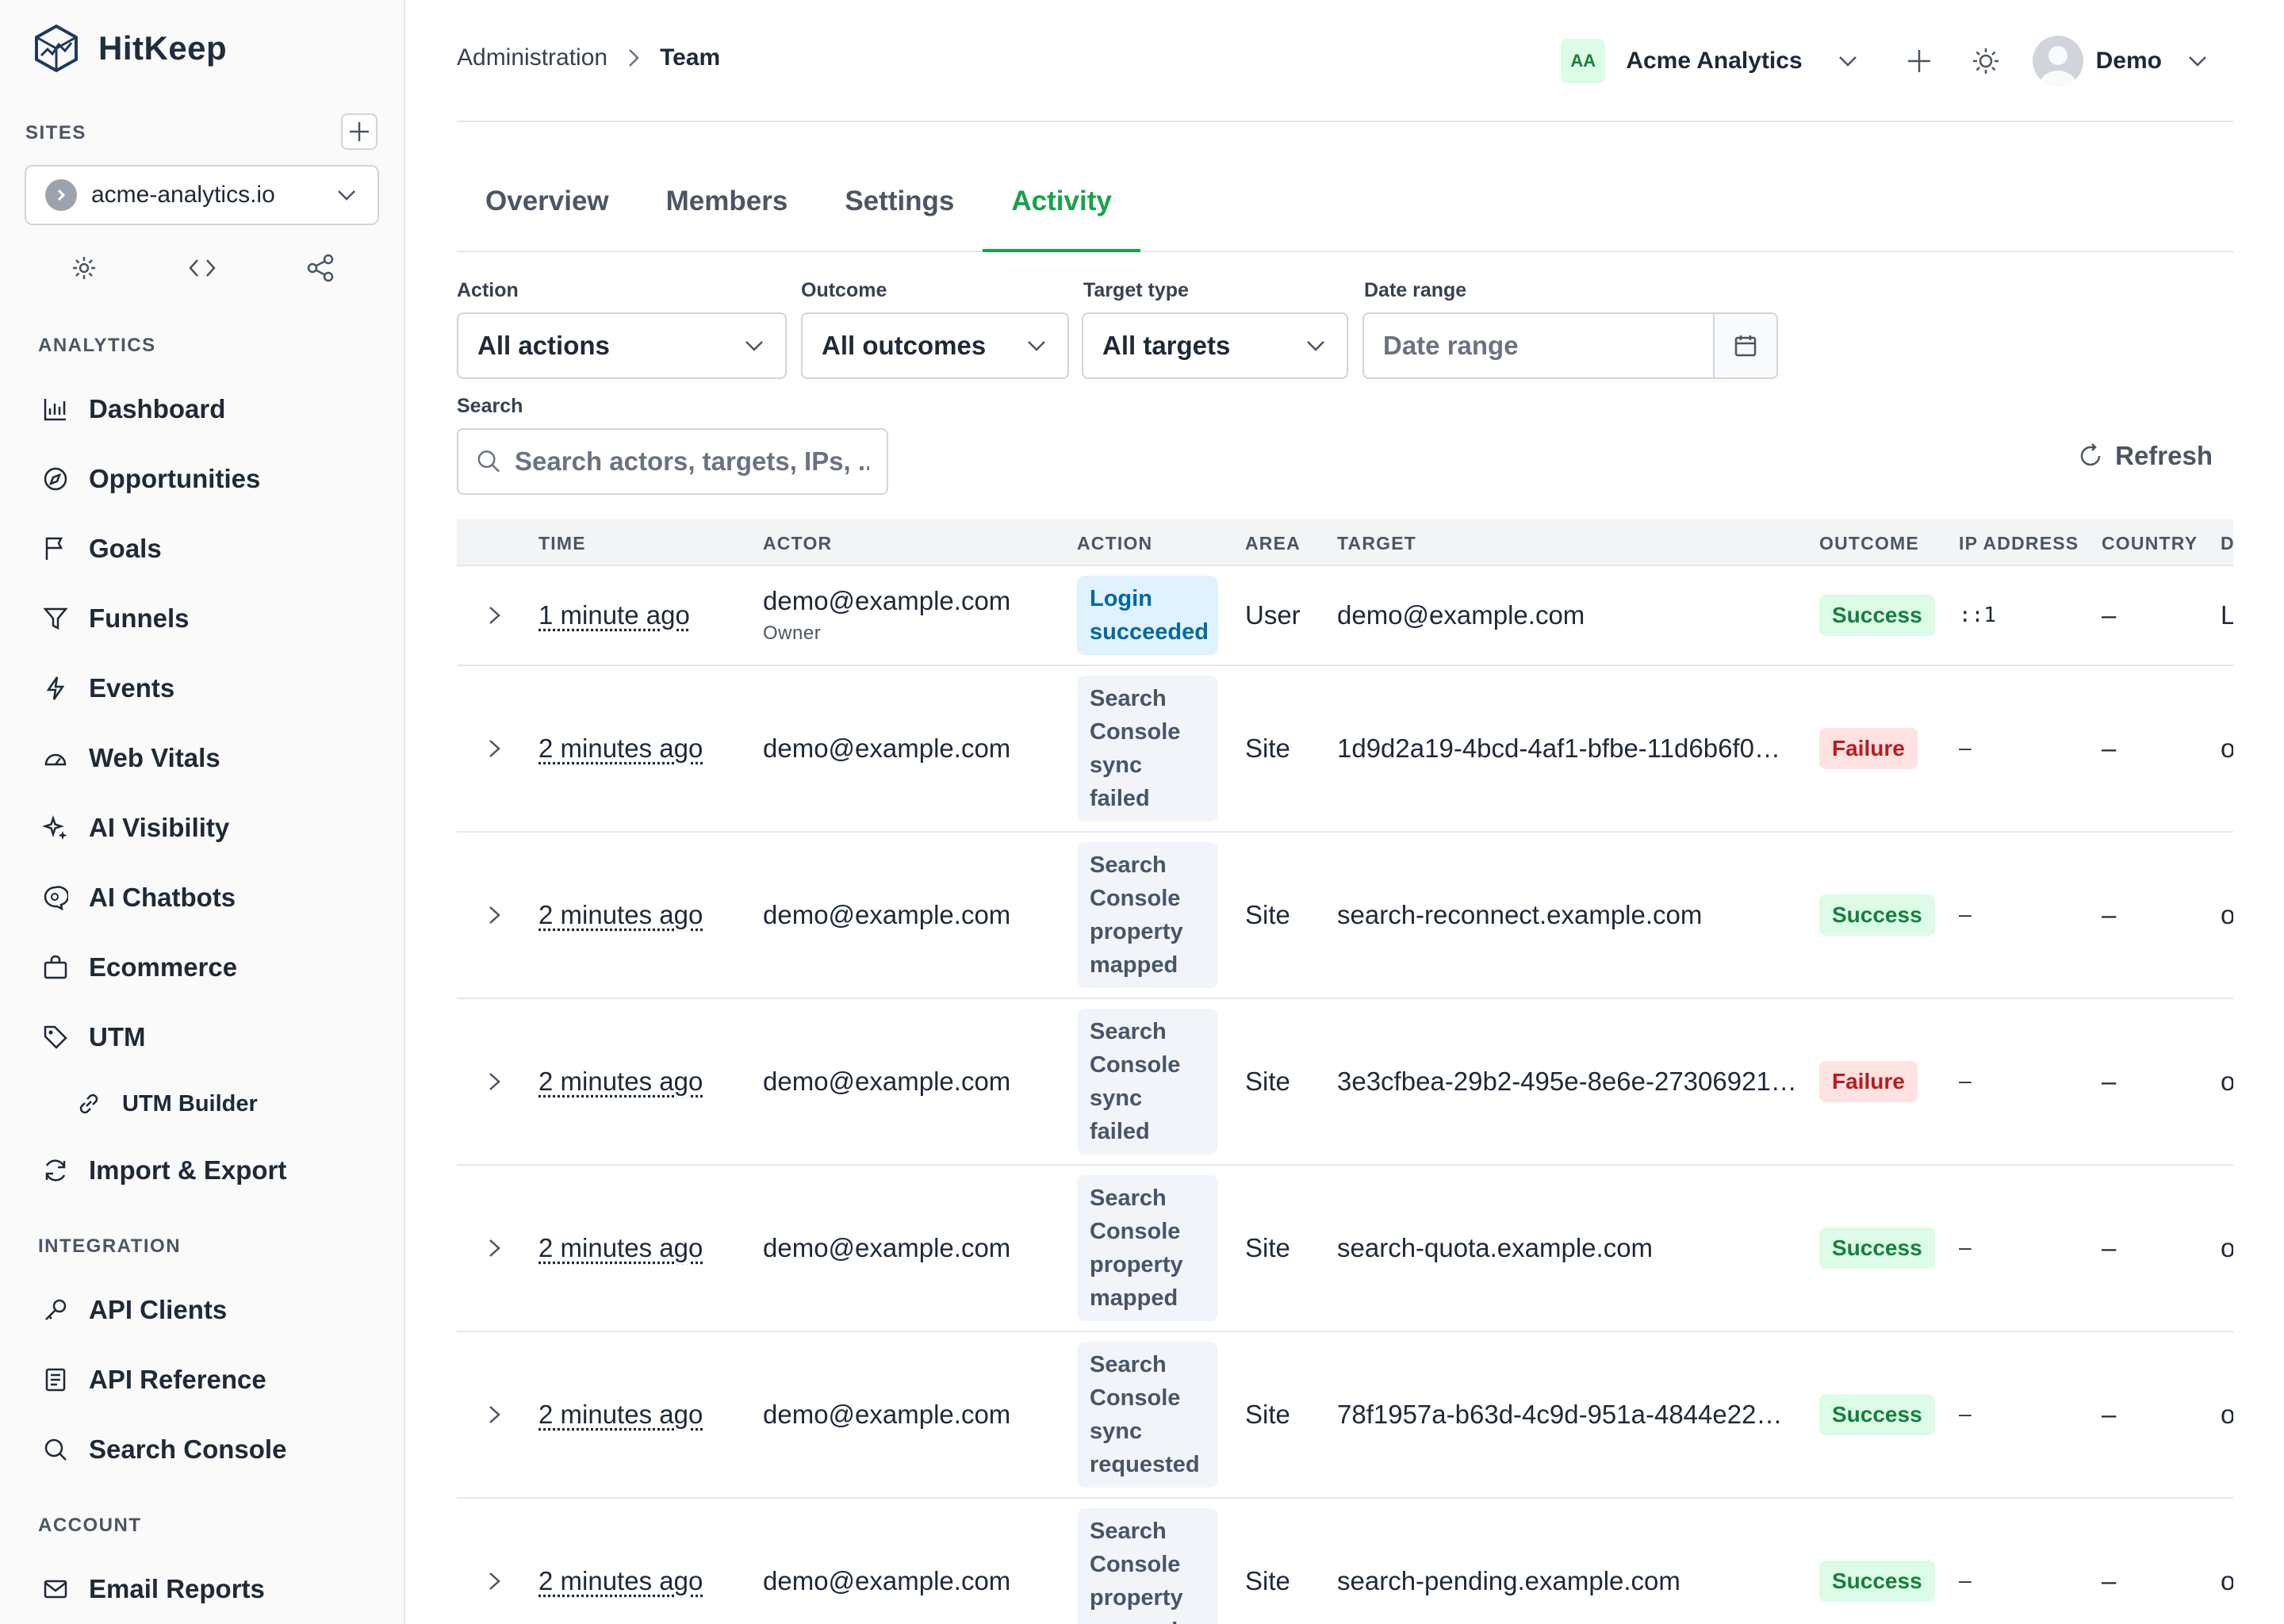 Image resolution: width=2284 pixels, height=1624 pixels. Describe the element at coordinates (935, 345) in the screenshot. I see `outcome-filter-select: All outcomes` at that location.